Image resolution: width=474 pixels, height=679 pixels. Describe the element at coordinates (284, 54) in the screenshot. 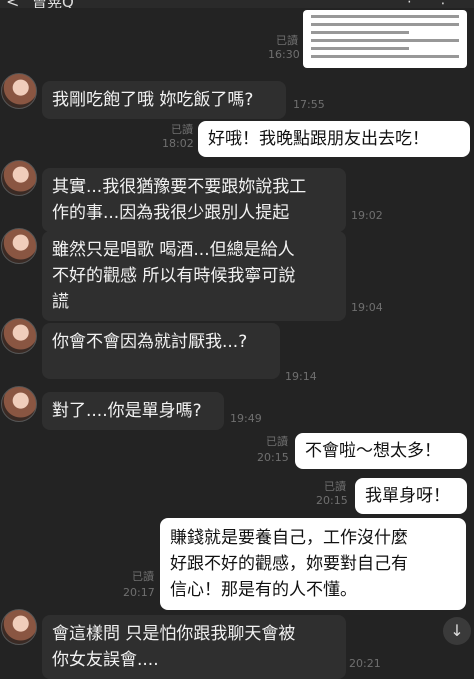

I see `message-time: 16:30` at that location.